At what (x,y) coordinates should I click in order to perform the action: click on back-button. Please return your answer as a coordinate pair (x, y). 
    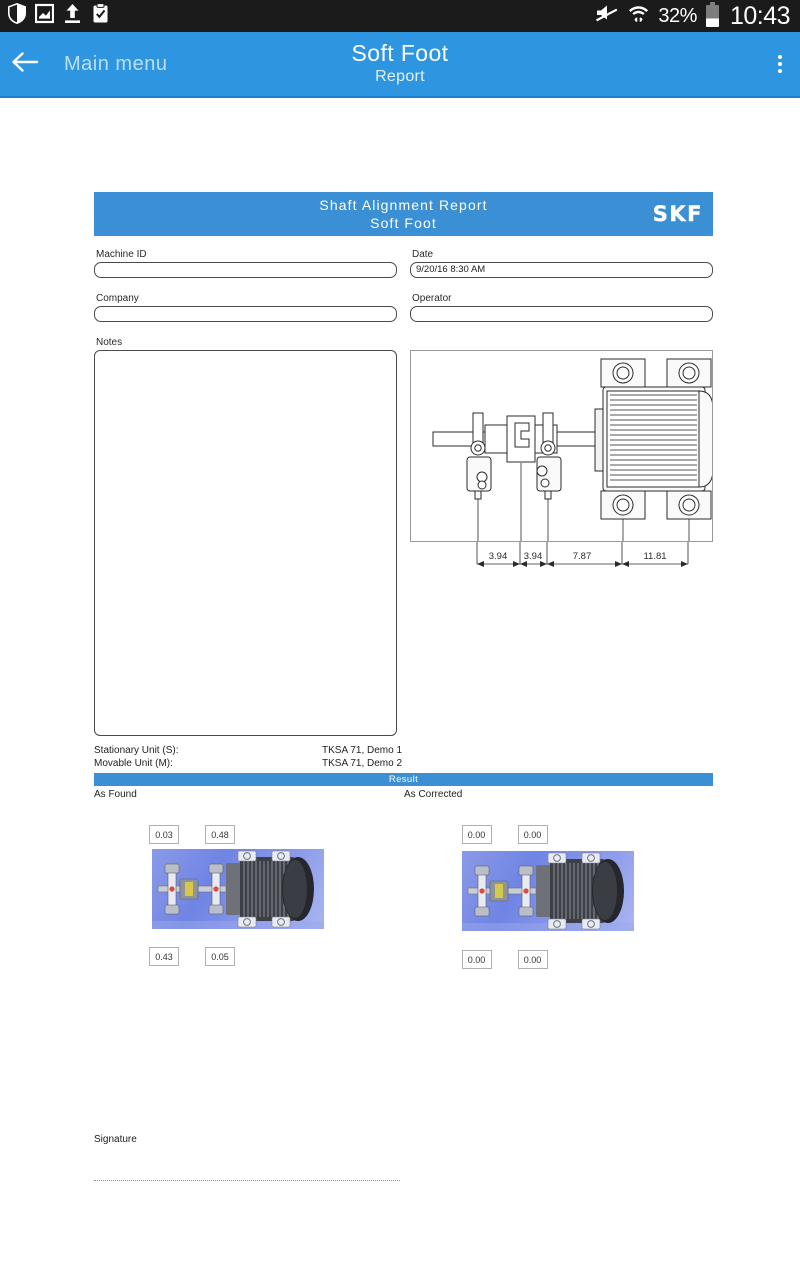
    Looking at the image, I should click on (26, 64).